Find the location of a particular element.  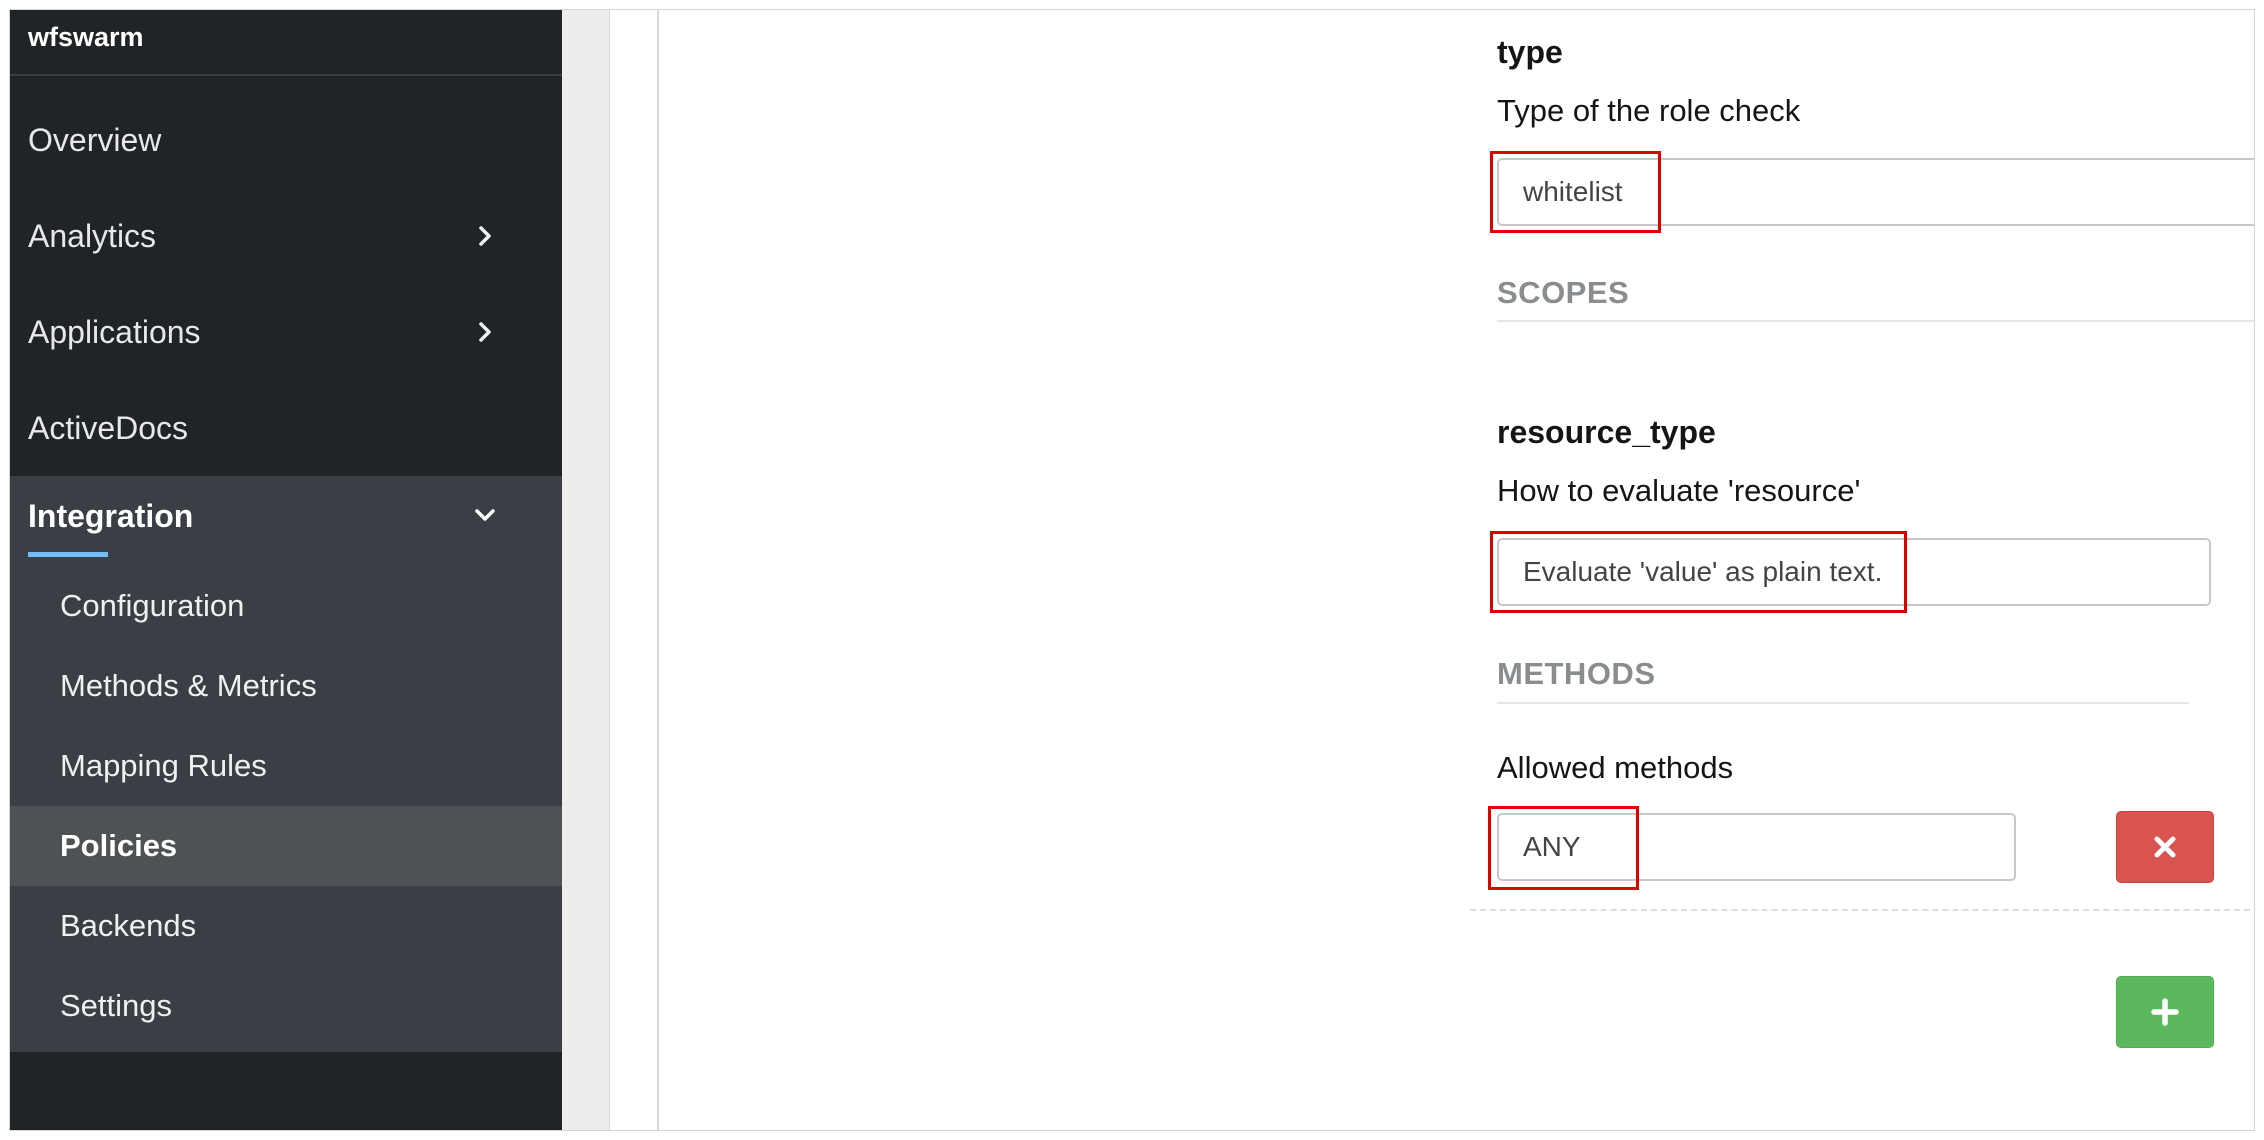

sidebar-subitem-policies: Policies is located at coordinates (286, 846).